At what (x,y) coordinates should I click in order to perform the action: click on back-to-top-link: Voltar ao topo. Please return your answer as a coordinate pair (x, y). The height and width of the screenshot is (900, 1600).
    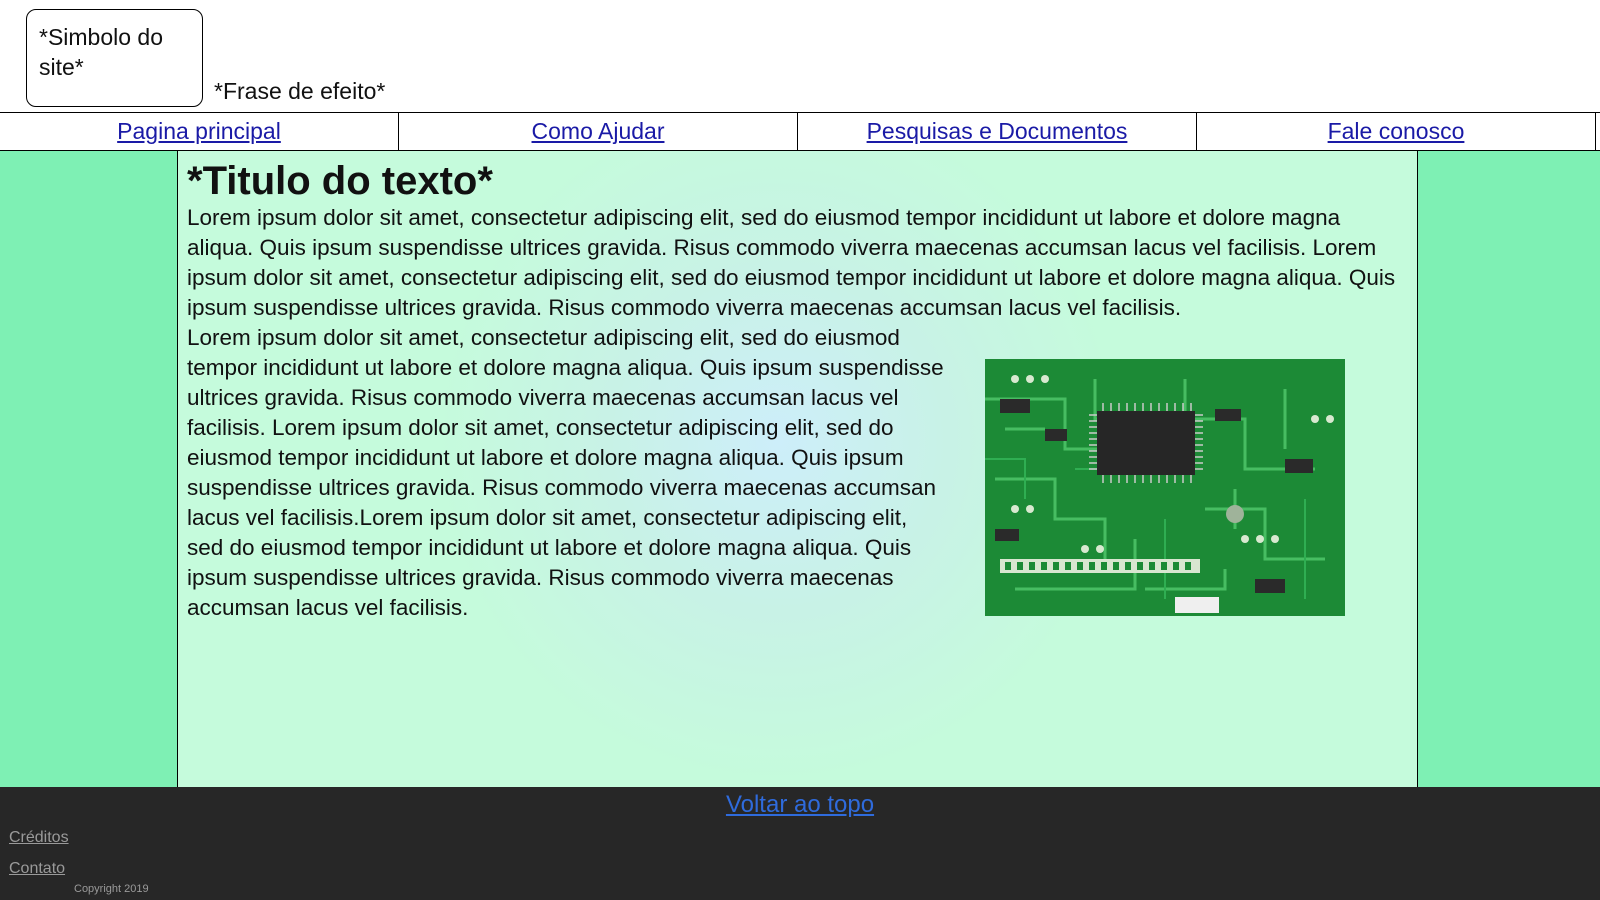
    Looking at the image, I should click on (800, 804).